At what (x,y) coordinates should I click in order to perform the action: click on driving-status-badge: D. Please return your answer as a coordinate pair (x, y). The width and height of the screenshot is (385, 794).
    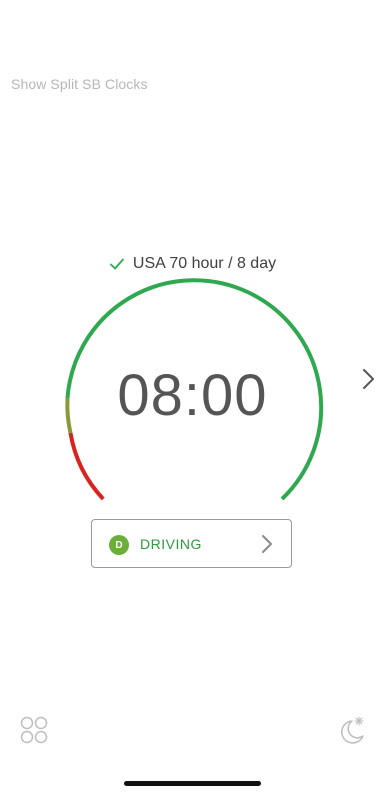
    Looking at the image, I should click on (119, 545).